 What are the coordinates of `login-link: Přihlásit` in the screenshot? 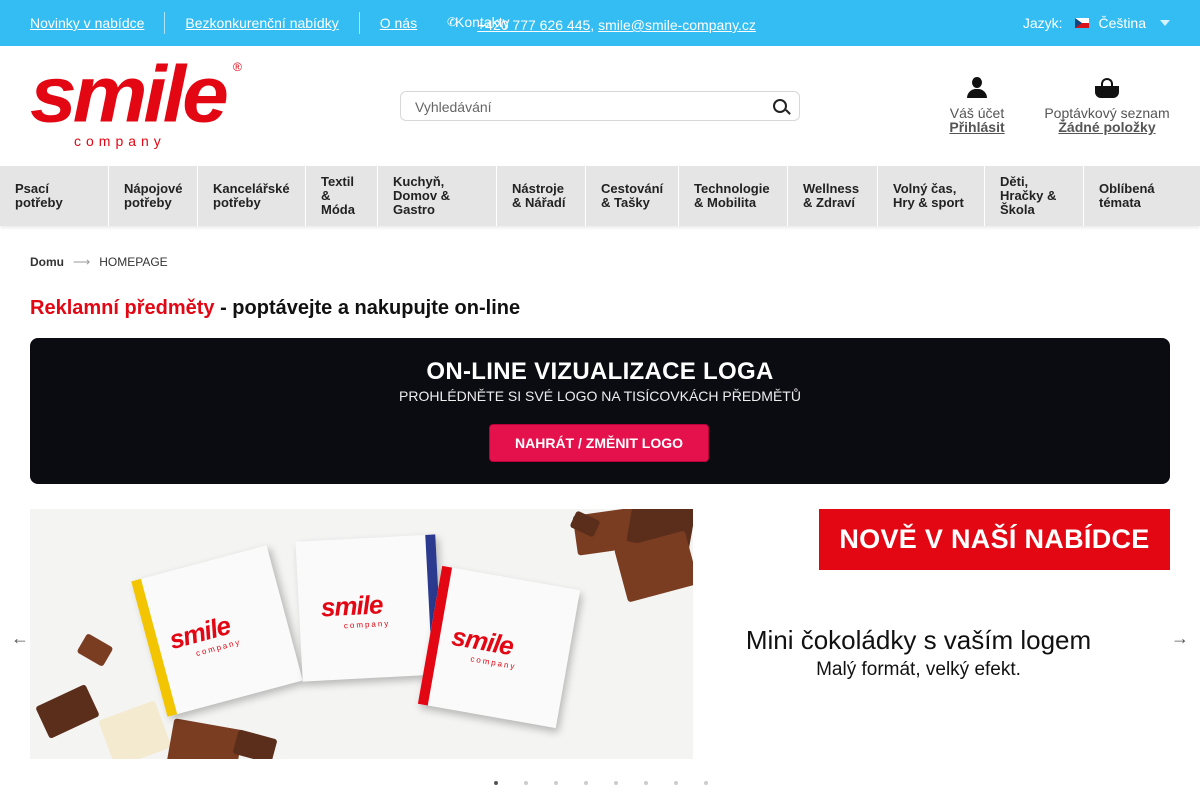 It's located at (977, 127).